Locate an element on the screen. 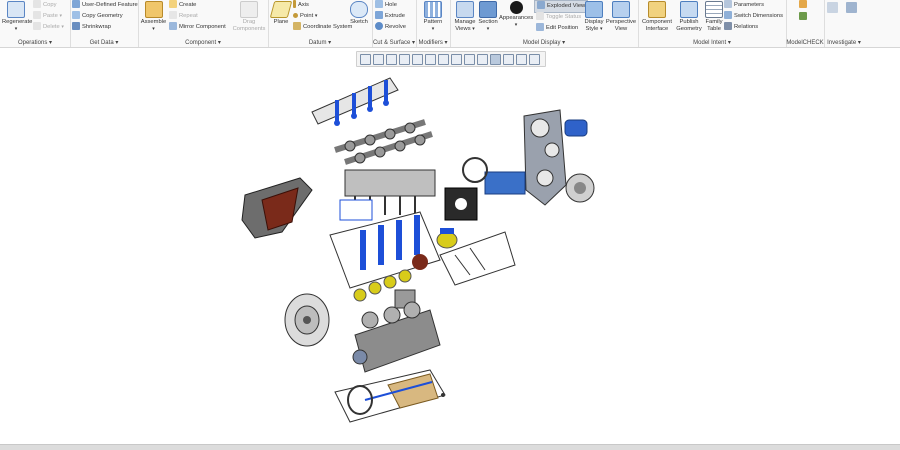  regenerate-button: Regenerate ▾ is located at coordinates (17, 17).